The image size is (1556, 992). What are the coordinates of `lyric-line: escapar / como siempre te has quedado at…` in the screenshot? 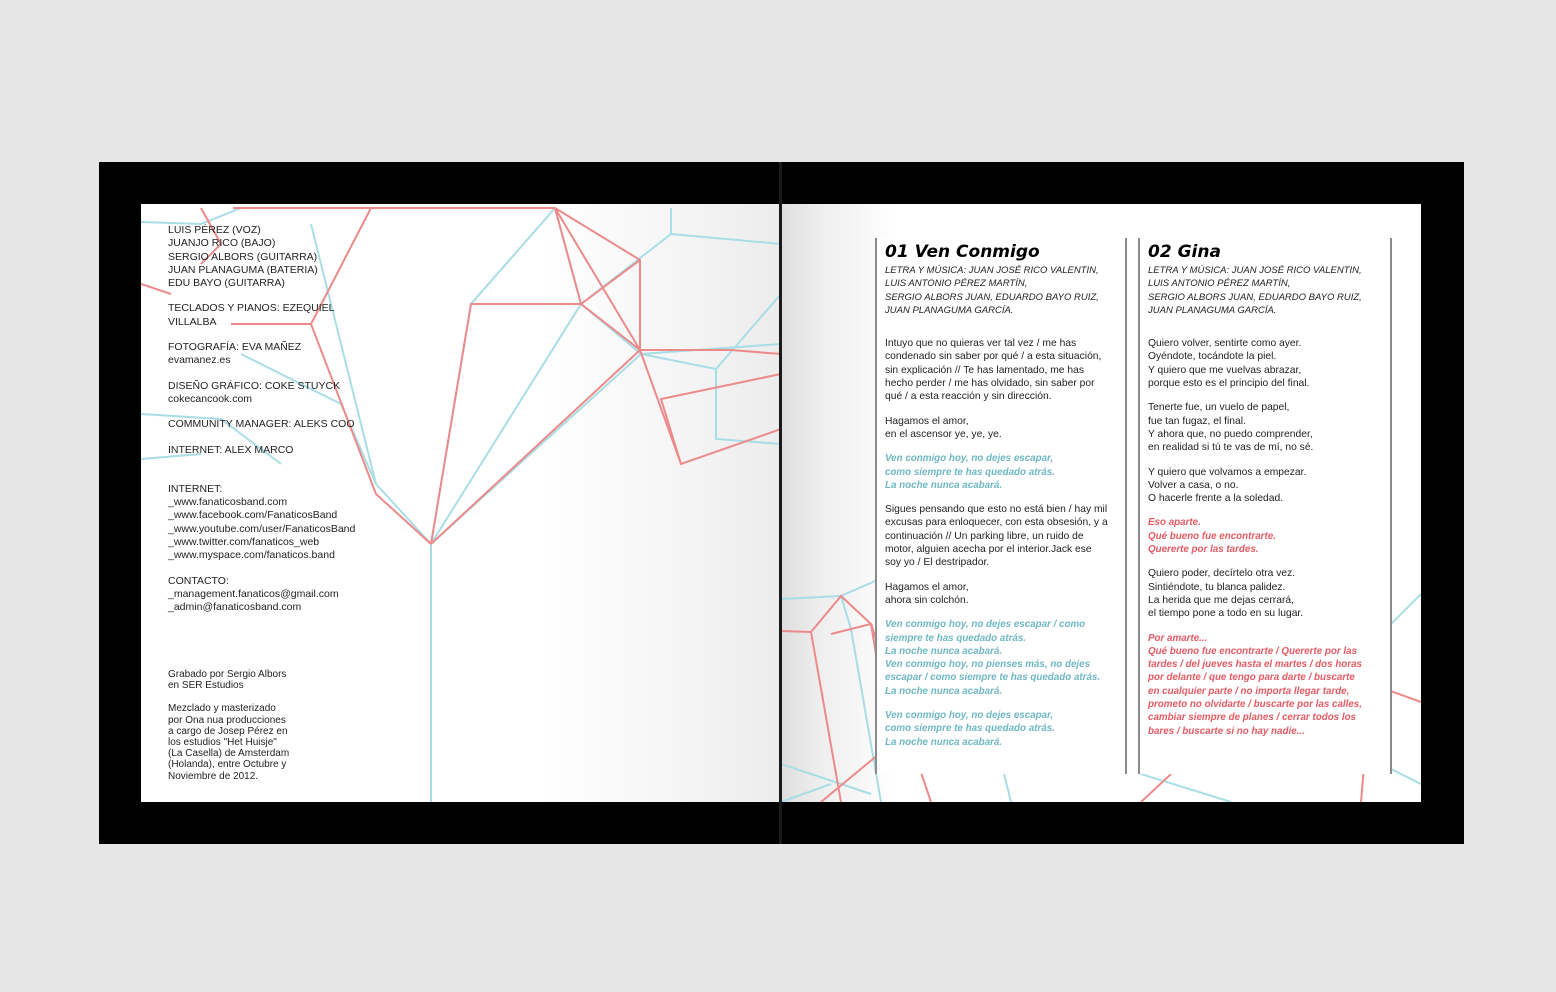 It's located at (993, 678).